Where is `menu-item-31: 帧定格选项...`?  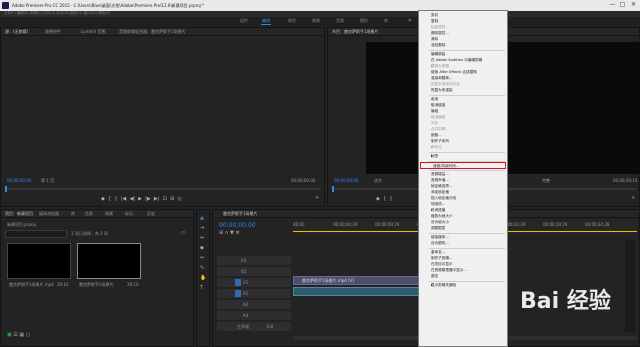 menu-item-31: 帧定格选项... is located at coordinates (463, 186).